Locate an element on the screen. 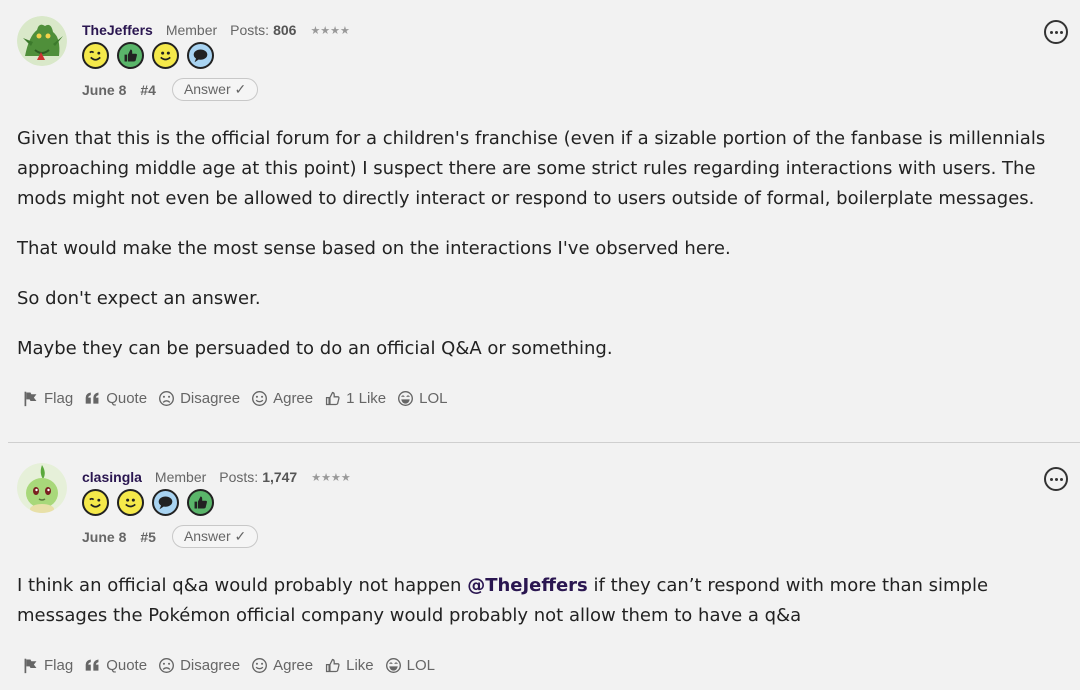 The height and width of the screenshot is (690, 1080). author-meta: TheJeffers Member Posts: 806 ★★★★ is located at coordinates (216, 30).